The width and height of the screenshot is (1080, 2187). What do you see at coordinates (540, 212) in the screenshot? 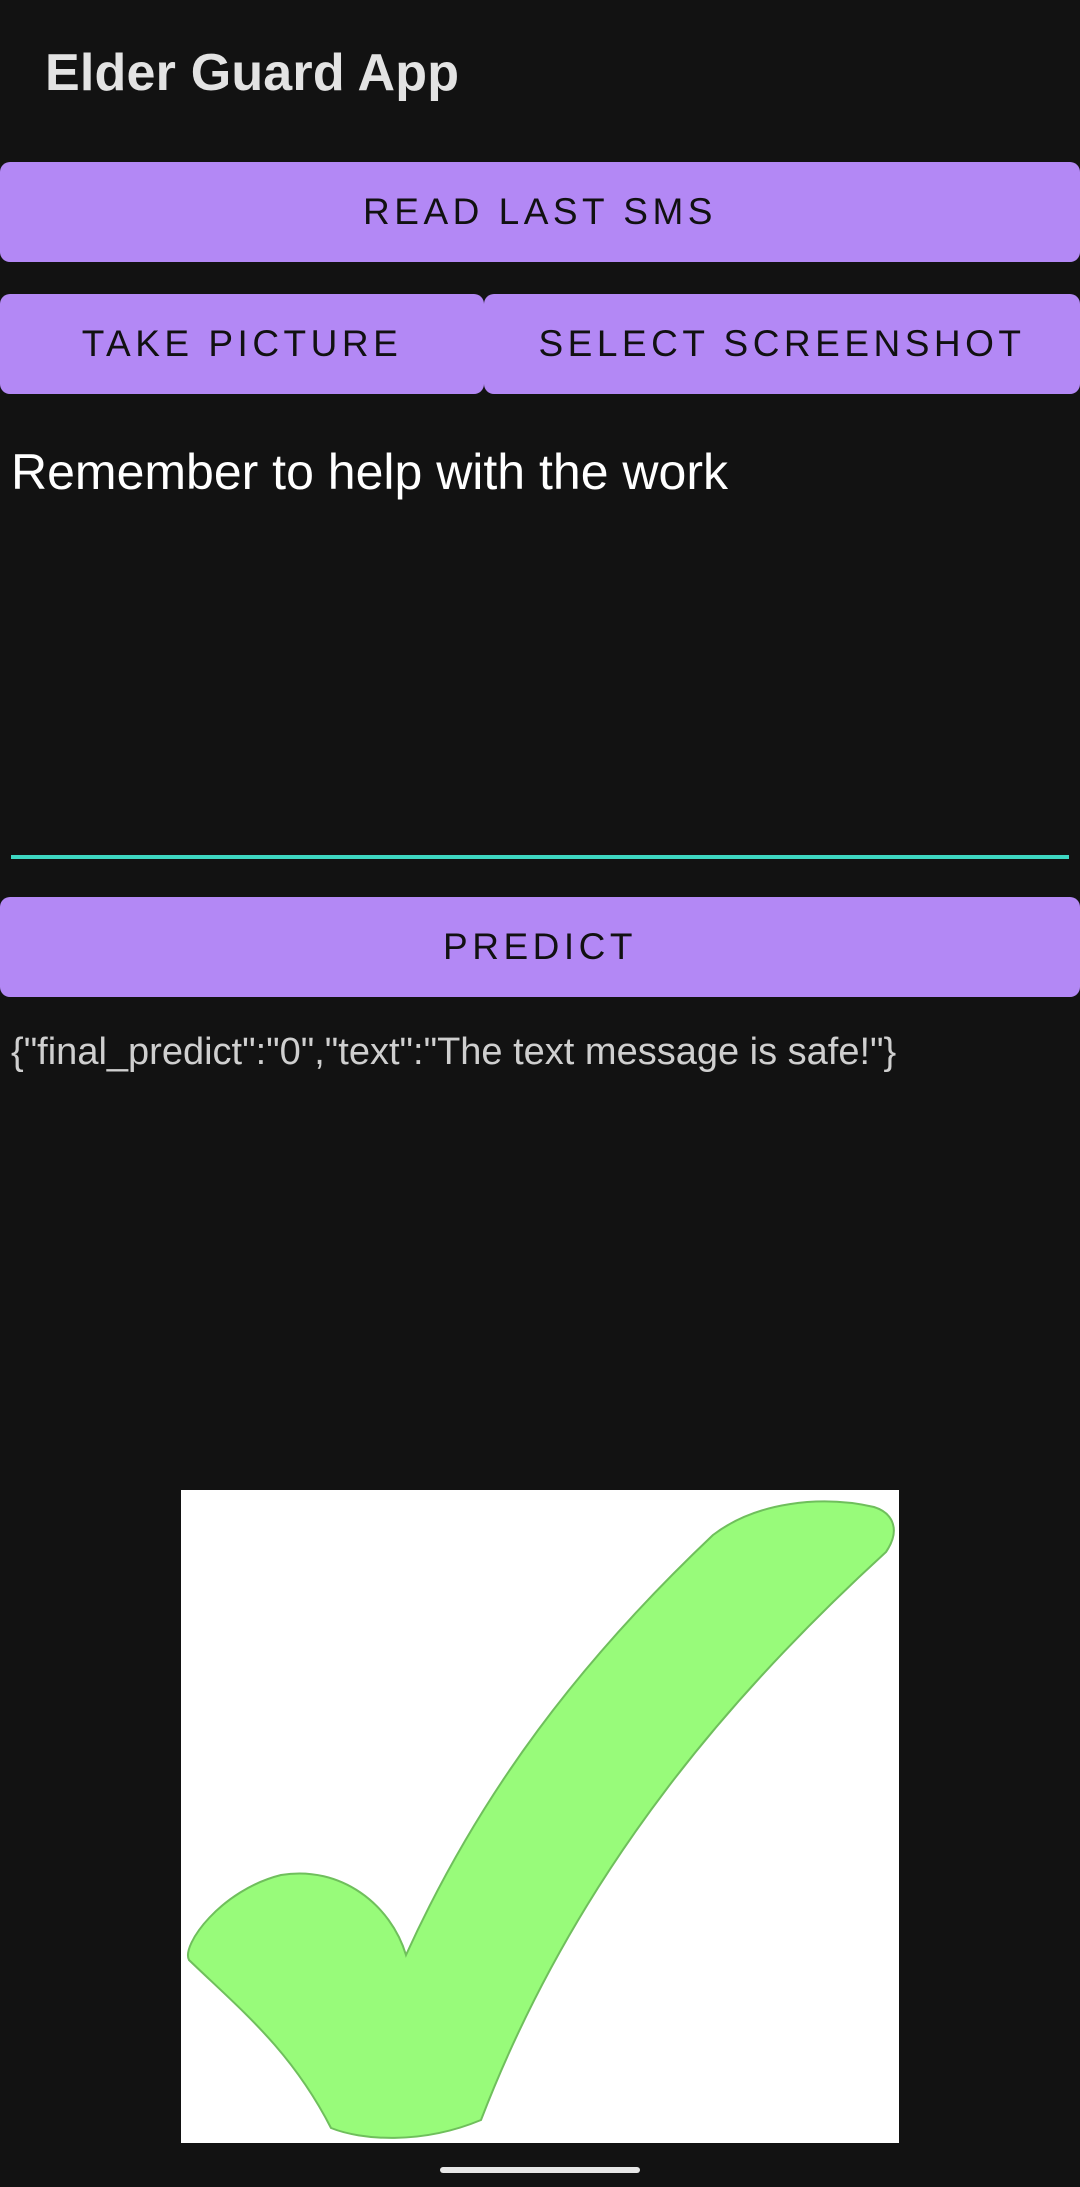
I see `read-last-sms-button: READ LAST SMS` at bounding box center [540, 212].